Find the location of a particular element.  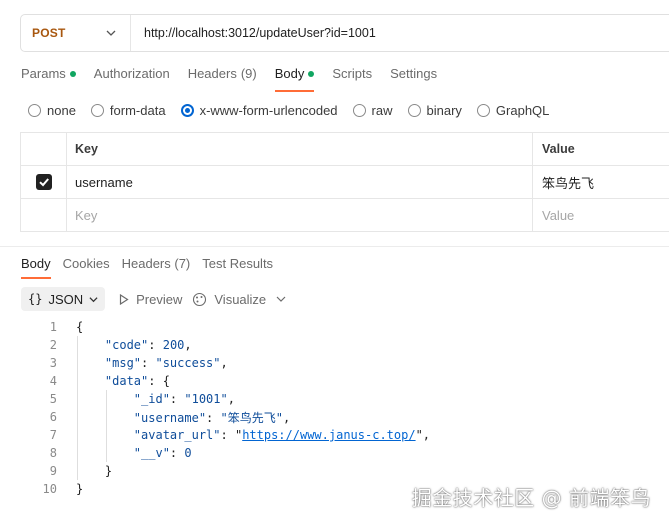

json-key: "data" is located at coordinates (126, 381).